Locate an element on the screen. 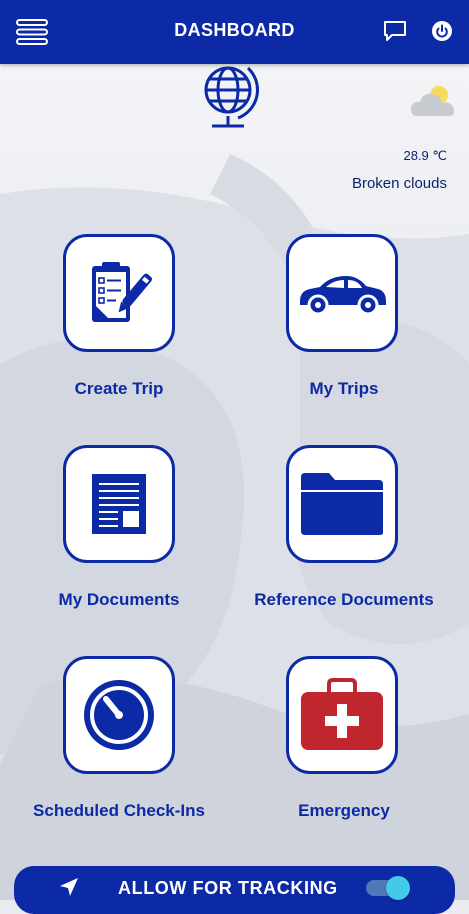 The width and height of the screenshot is (469, 914). allow-tracking-bar: ALLOW FOR TRACKING is located at coordinates (234, 890).